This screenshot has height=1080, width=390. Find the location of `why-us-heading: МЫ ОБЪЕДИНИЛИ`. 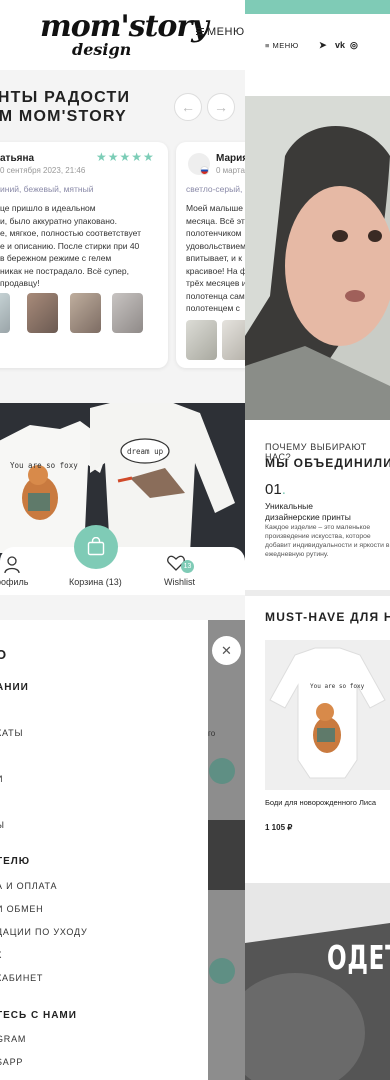

why-us-heading: МЫ ОБЪЕДИНИЛИ is located at coordinates (327, 463).